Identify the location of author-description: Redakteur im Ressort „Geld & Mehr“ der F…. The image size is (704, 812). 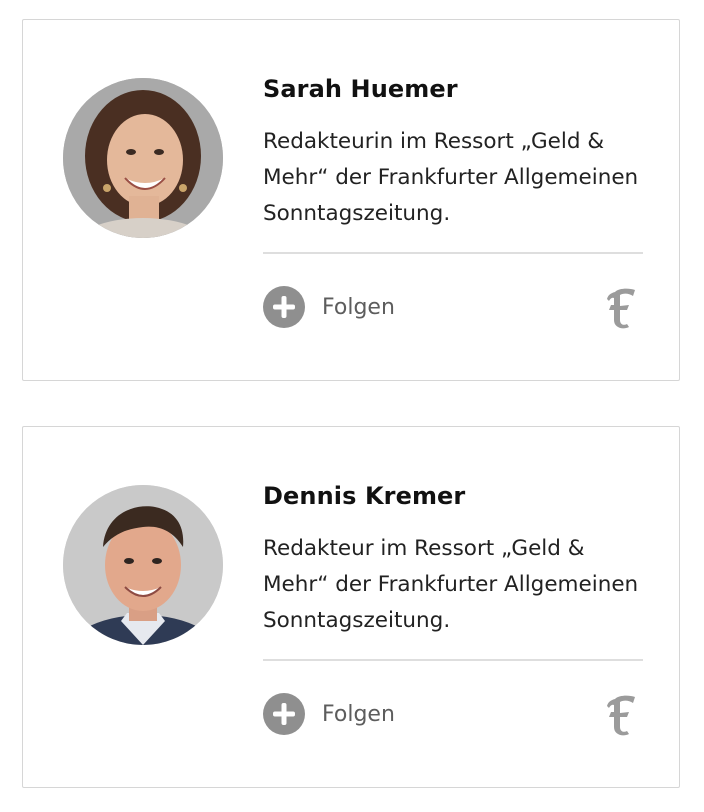
(451, 584).